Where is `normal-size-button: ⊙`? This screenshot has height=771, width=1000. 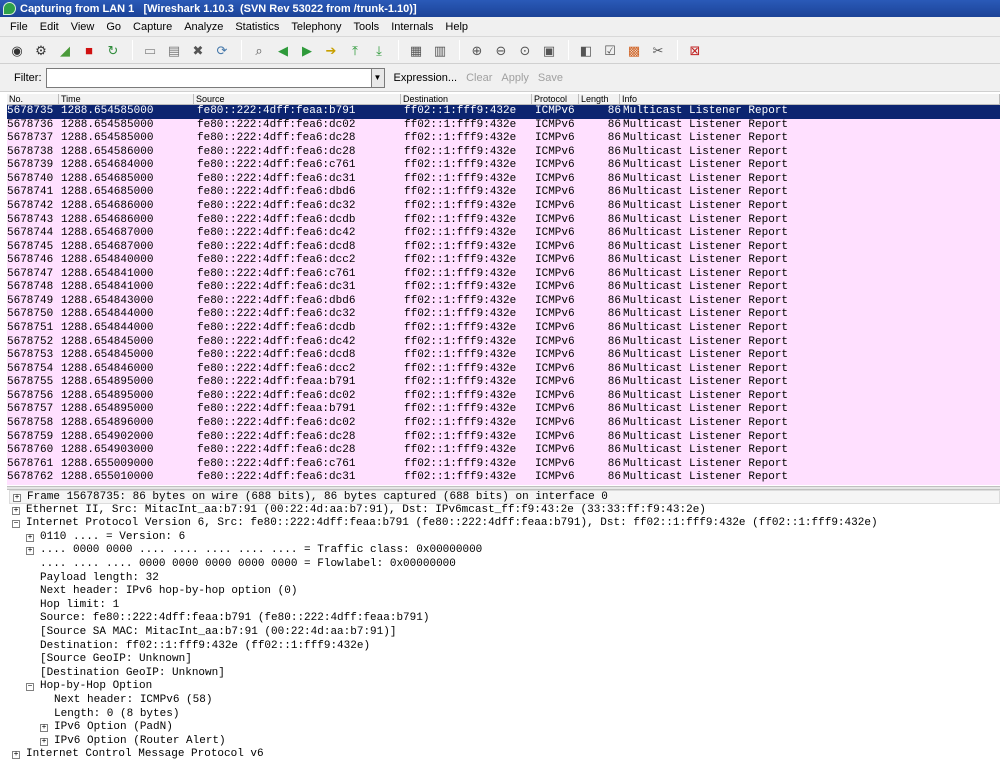 normal-size-button: ⊙ is located at coordinates (525, 50).